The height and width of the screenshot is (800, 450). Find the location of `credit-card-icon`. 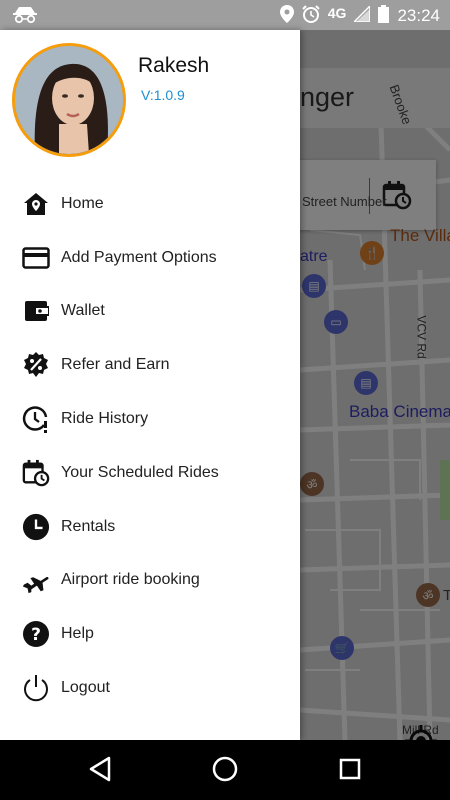

credit-card-icon is located at coordinates (36, 258).